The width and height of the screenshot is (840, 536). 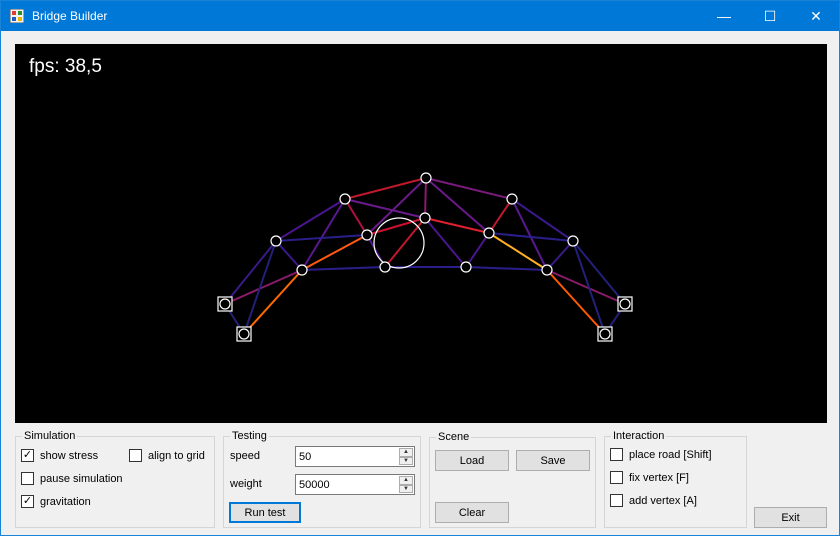 I want to click on add-vertex-checkbox: add vertex [A], so click(x=653, y=500).